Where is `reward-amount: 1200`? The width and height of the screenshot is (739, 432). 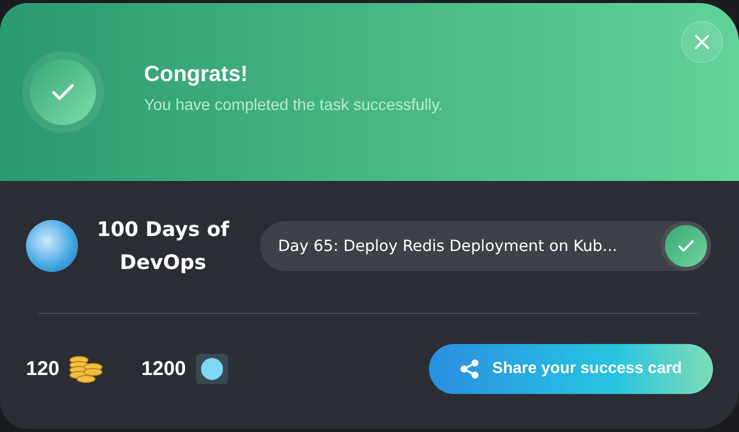 reward-amount: 1200 is located at coordinates (163, 369).